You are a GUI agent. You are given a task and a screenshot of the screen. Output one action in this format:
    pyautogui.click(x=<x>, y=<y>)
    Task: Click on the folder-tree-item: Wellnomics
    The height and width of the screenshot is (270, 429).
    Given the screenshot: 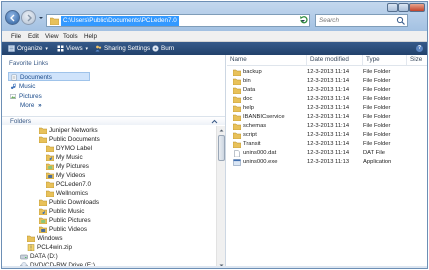 What is the action you would take?
    pyautogui.click(x=67, y=193)
    